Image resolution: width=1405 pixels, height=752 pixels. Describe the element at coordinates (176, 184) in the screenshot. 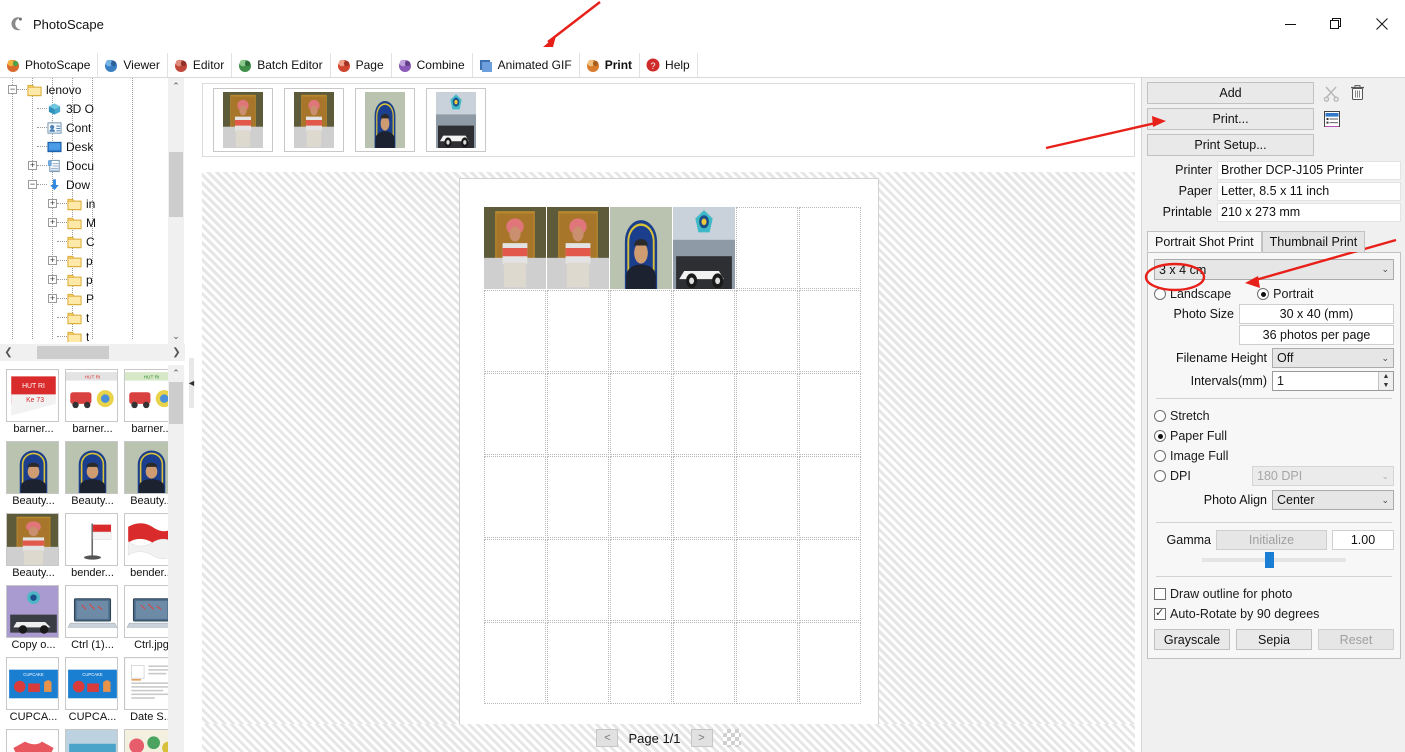

I see `tree-scroll-thumb` at that location.